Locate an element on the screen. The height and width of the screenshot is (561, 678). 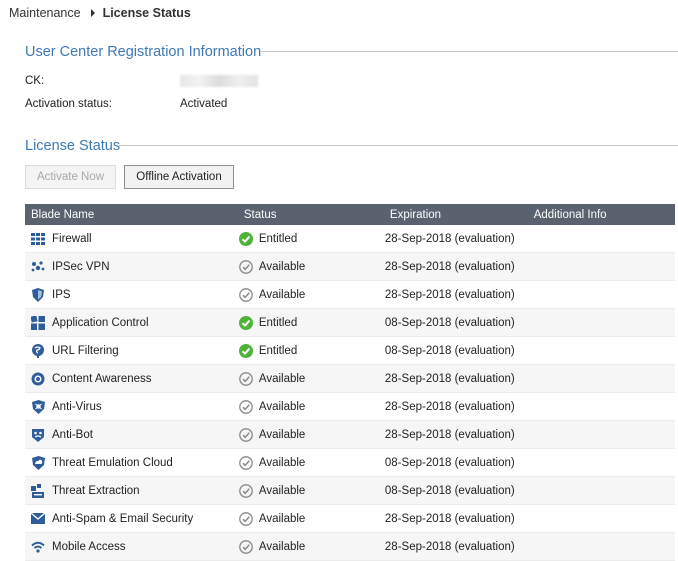
blade-name-threat-extraction: Threat Extraction is located at coordinates (96, 490).